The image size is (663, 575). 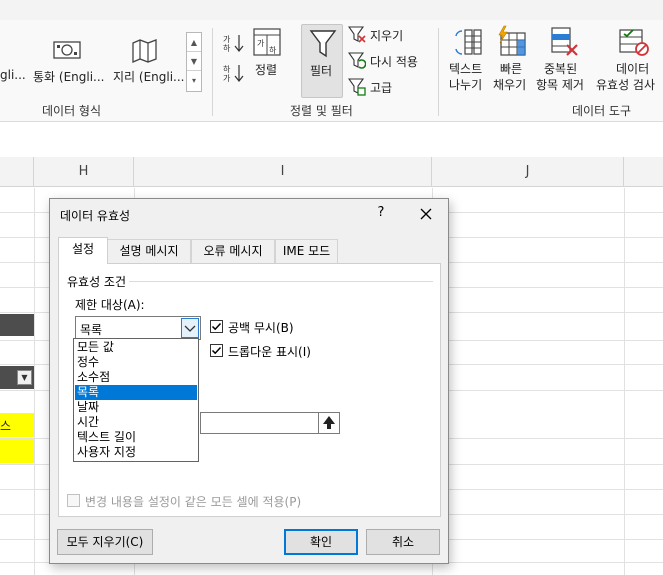 What do you see at coordinates (136, 437) in the screenshot?
I see `list-item: 텍스트 길이` at bounding box center [136, 437].